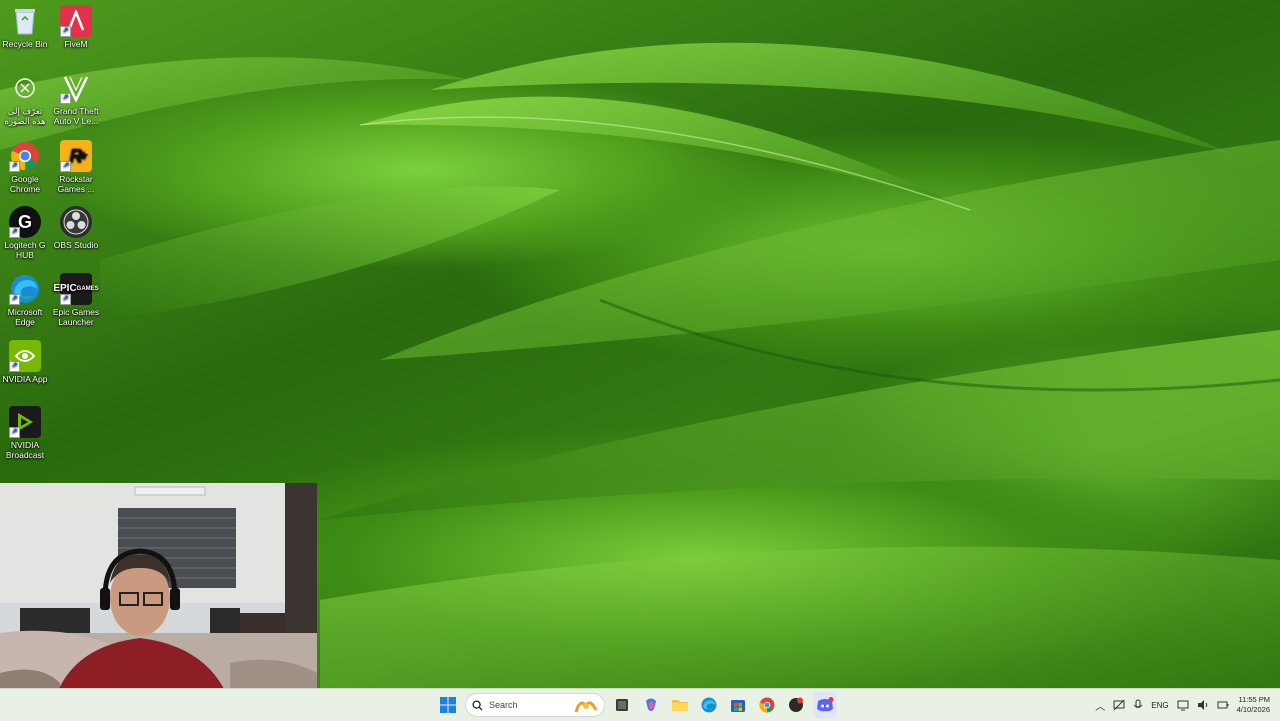  Describe the element at coordinates (76, 289) in the screenshot. I see `epic-icon: EPIC GAMES ↗` at that location.